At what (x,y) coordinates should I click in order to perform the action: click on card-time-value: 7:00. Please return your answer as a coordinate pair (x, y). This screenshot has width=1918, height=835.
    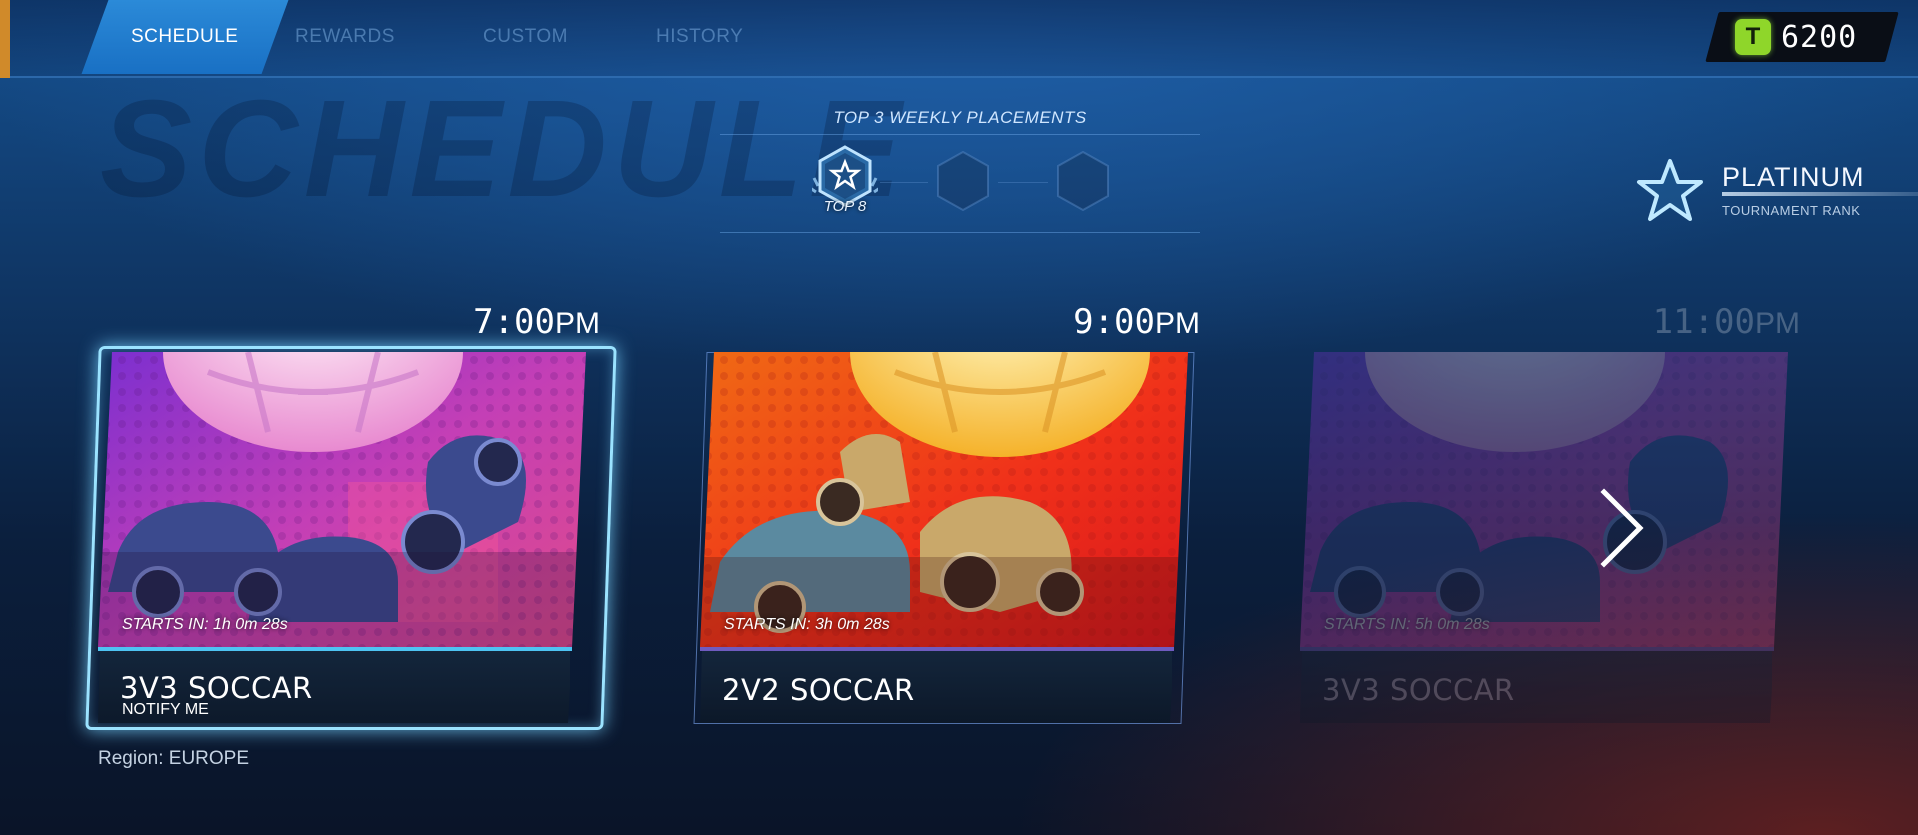
    Looking at the image, I should click on (514, 322).